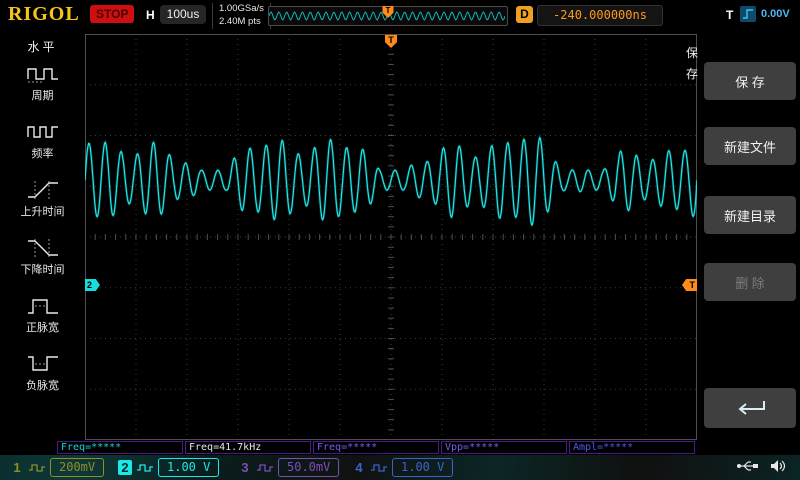  What do you see at coordinates (42, 386) in the screenshot?
I see `sidebar-item-label: 负脉宽` at bounding box center [42, 386].